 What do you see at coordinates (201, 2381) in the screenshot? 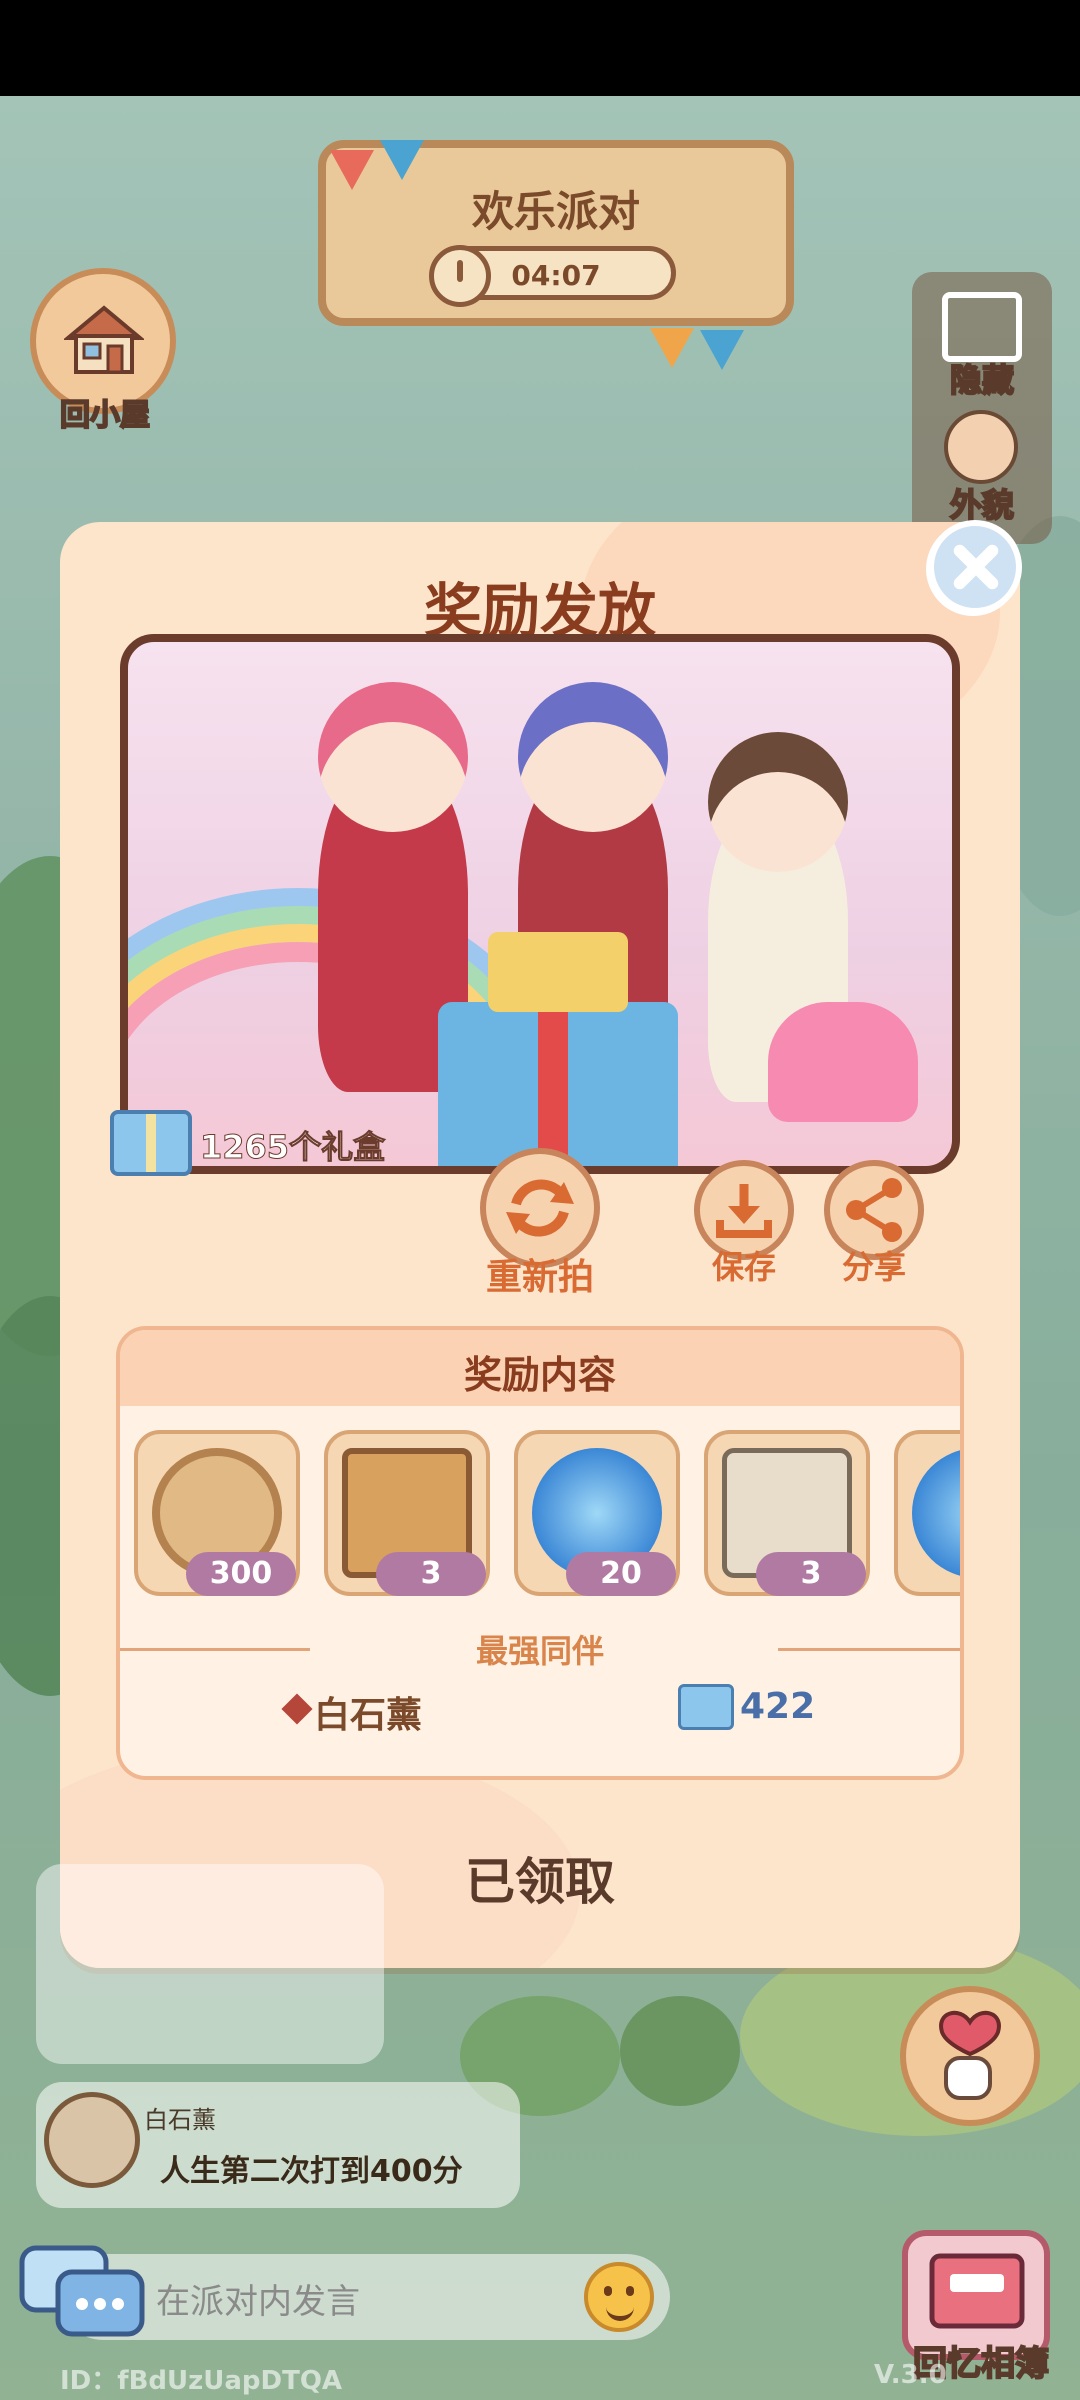
I see `player-id: ID：fBdUzUapDTQA` at bounding box center [201, 2381].